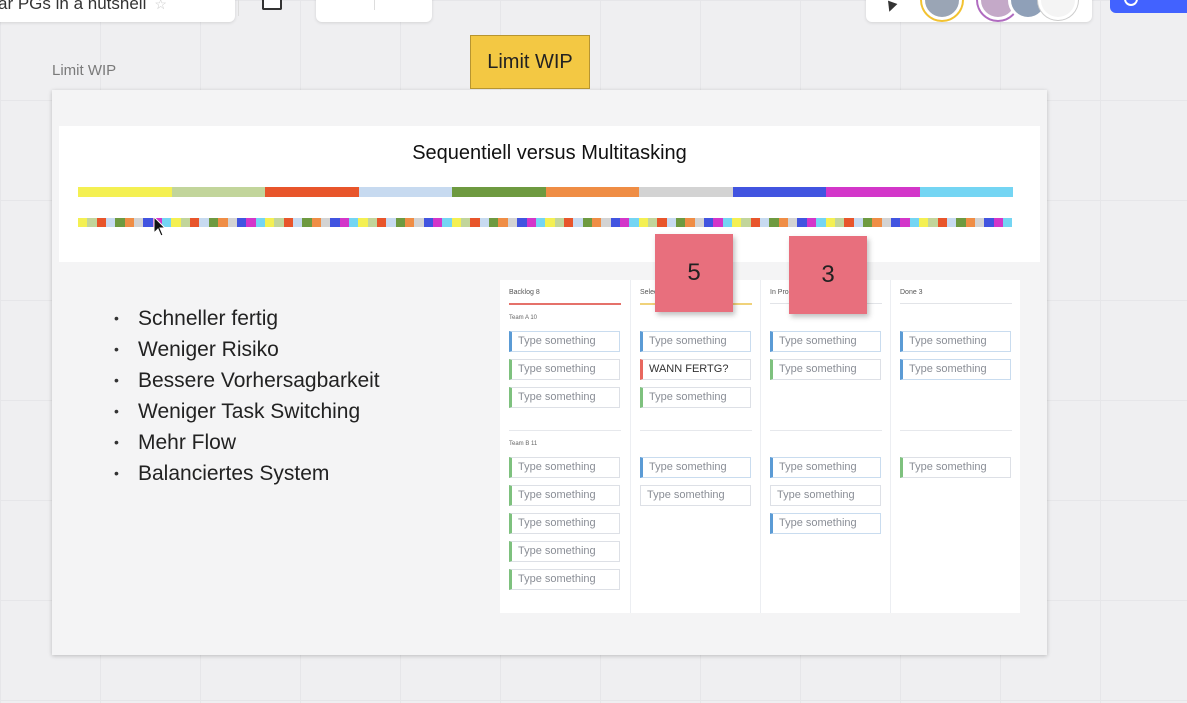  Describe the element at coordinates (694, 273) in the screenshot. I see `wip-limit-sticky-note: 5` at that location.